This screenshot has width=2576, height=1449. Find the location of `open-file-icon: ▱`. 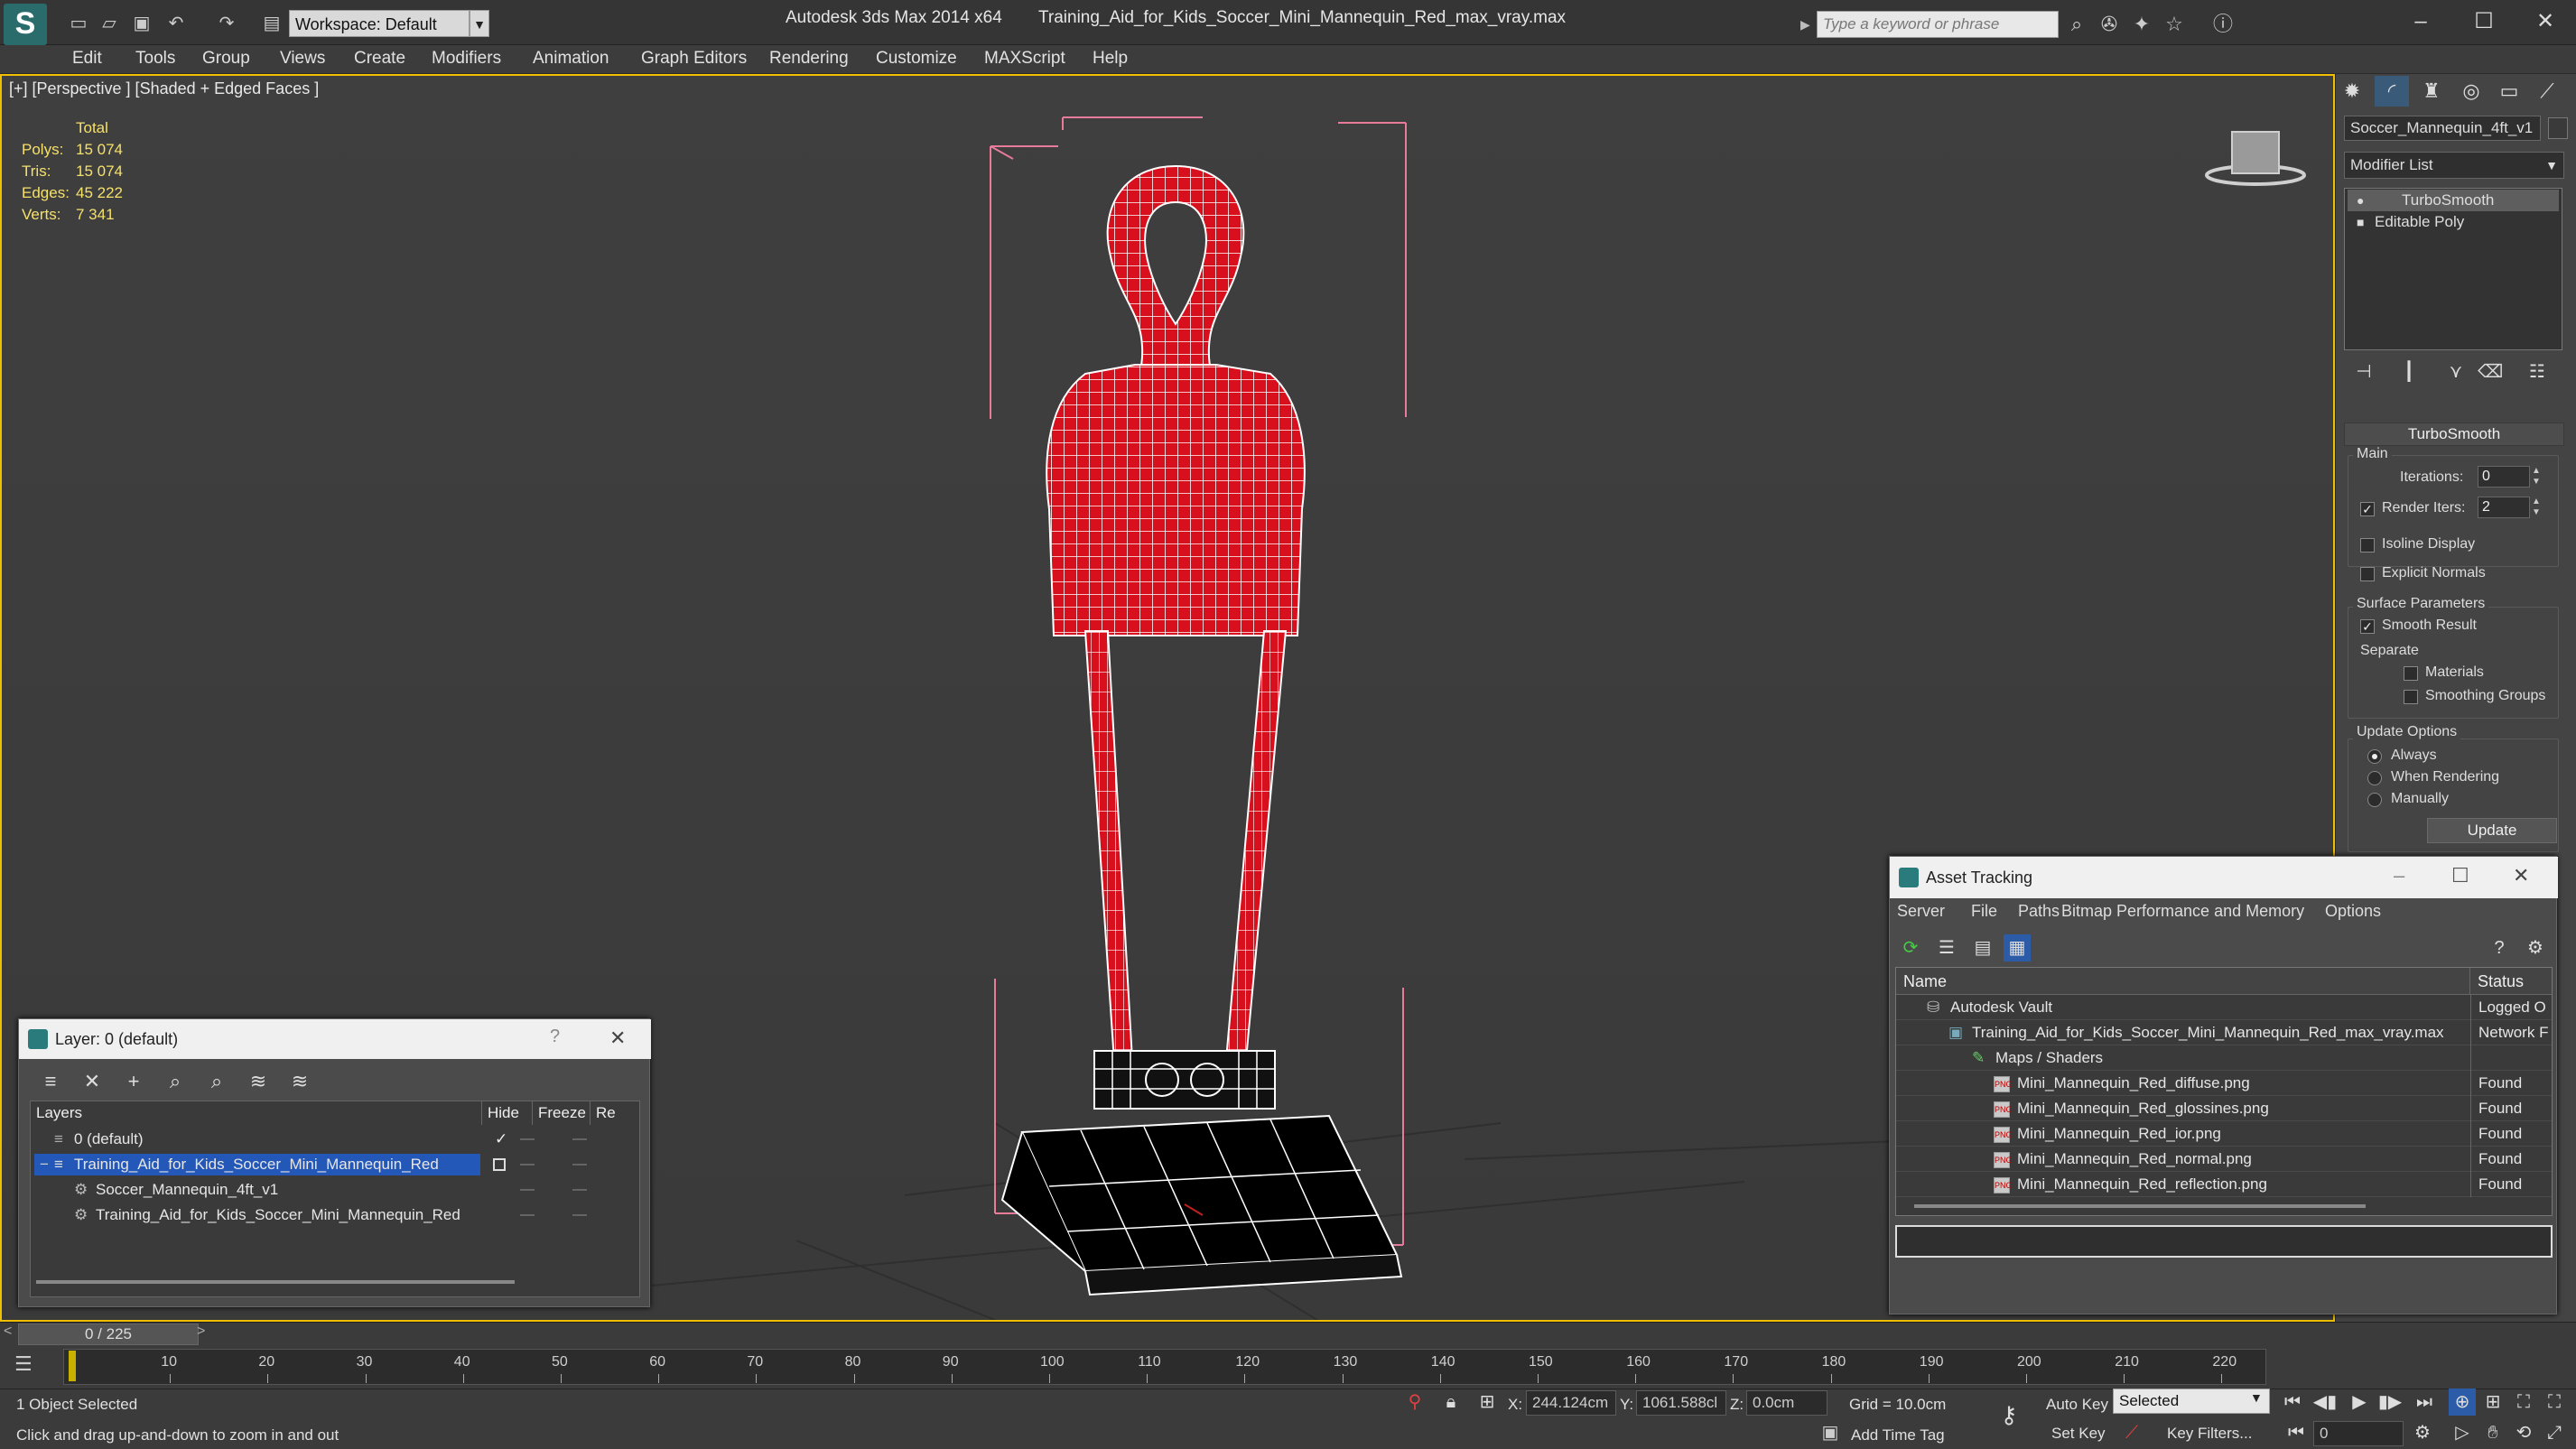

open-file-icon: ▱ is located at coordinates (109, 23).